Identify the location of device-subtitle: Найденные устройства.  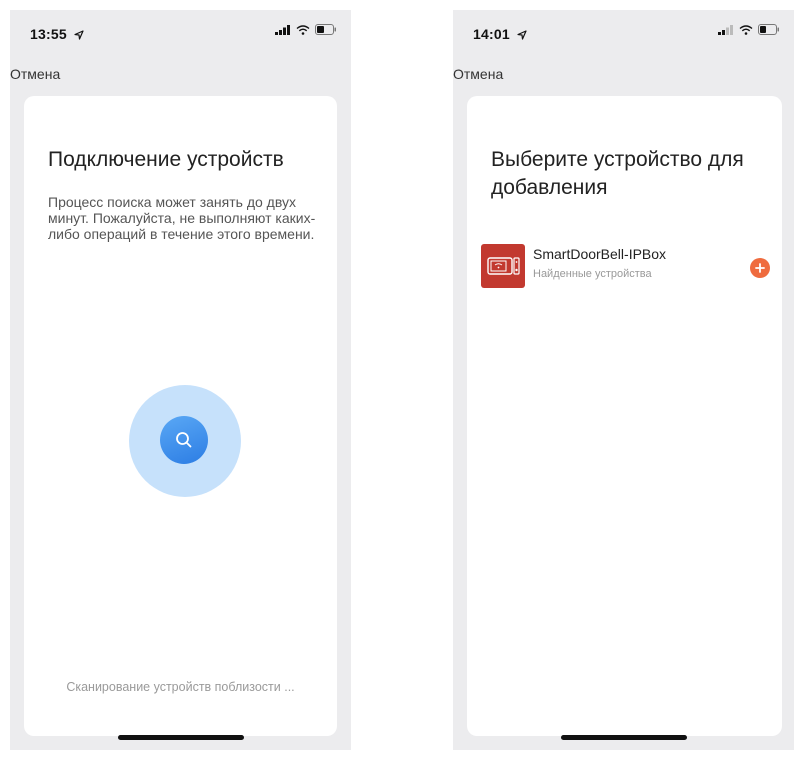
(592, 274).